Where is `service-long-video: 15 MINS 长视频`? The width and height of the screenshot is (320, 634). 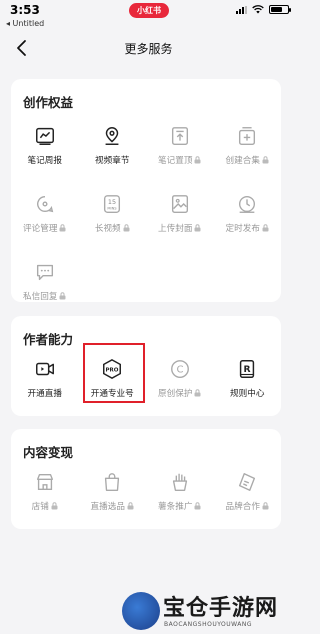
service-long-video: 15 MINS 长视频 is located at coordinates (113, 216).